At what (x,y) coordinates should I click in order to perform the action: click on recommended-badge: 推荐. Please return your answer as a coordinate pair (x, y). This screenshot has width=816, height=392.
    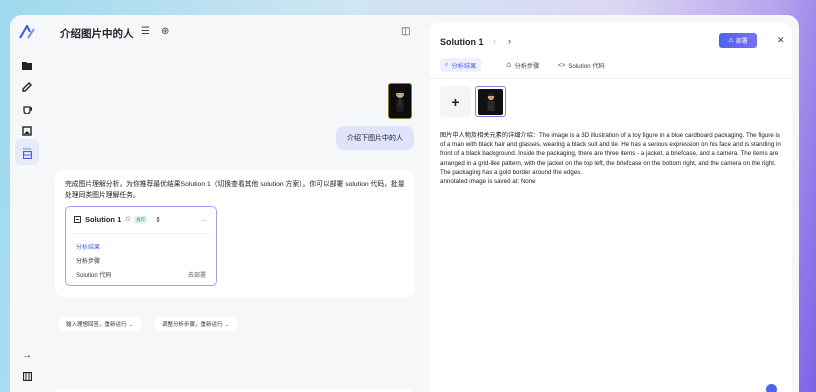
    Looking at the image, I should click on (141, 219).